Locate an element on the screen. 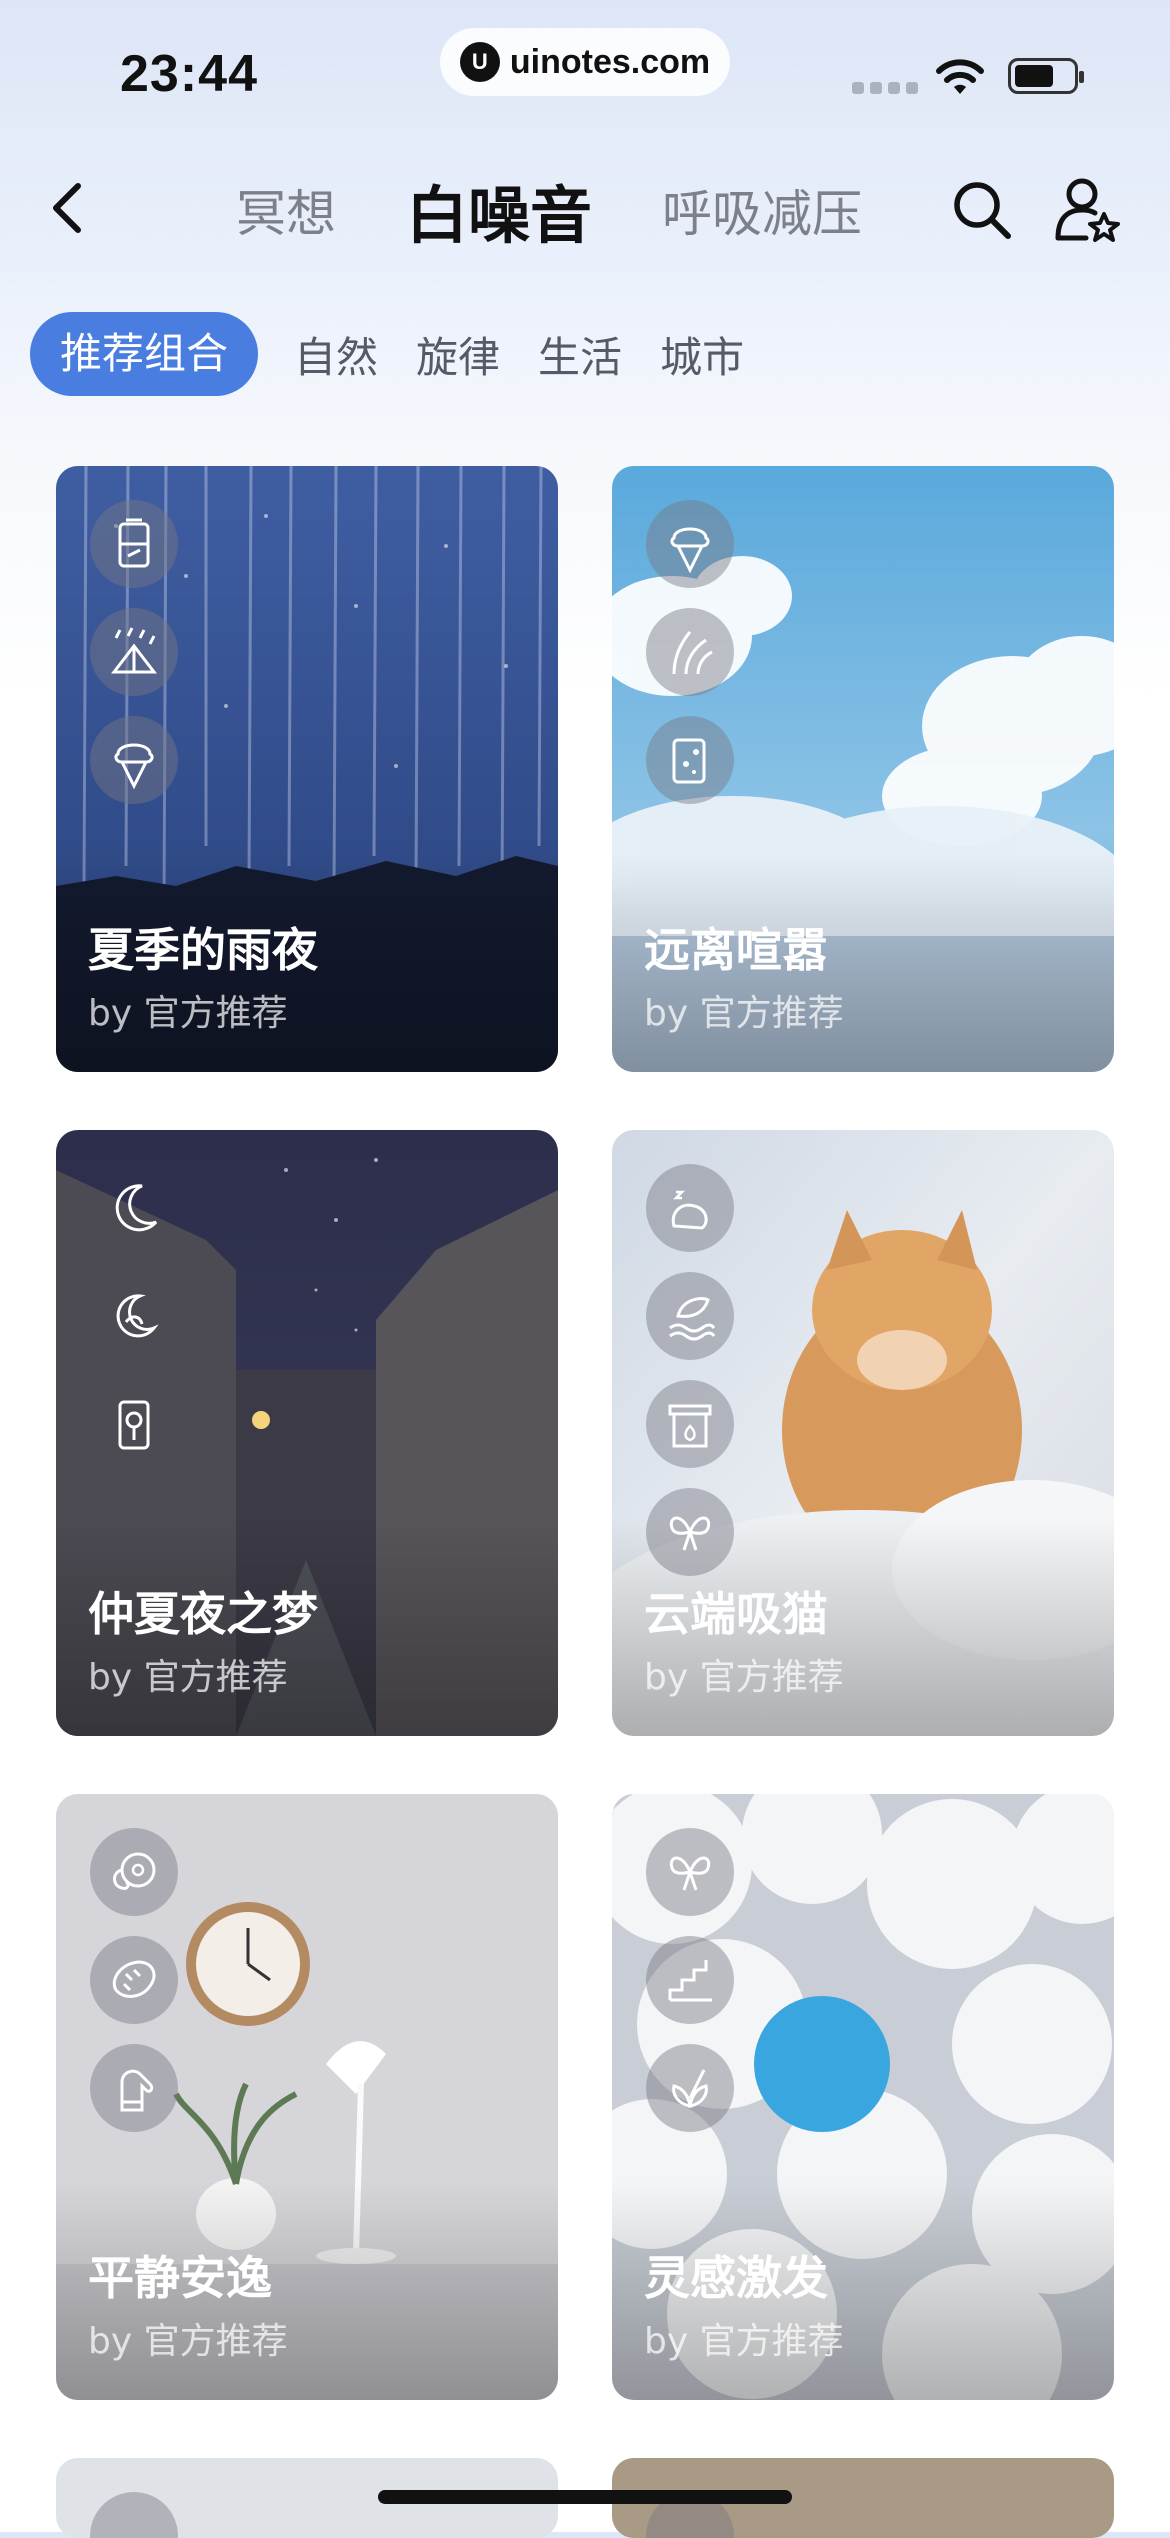  category-tabs: 冥想 白噪音 呼吸减压 is located at coordinates (549, 210).